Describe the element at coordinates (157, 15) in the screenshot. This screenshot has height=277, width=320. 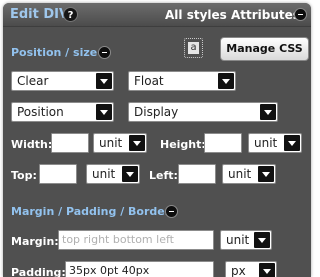
I see `panel-title-bar: Edit DIV ? All styles Attributes` at that location.